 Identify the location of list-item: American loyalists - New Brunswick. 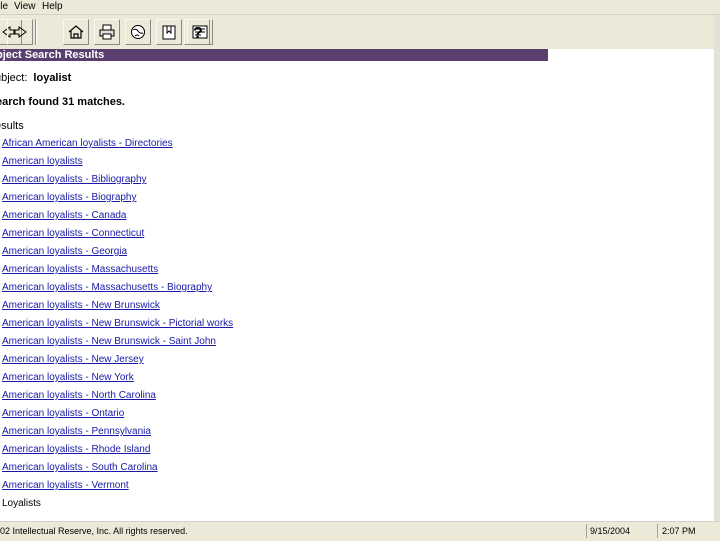
(117, 309).